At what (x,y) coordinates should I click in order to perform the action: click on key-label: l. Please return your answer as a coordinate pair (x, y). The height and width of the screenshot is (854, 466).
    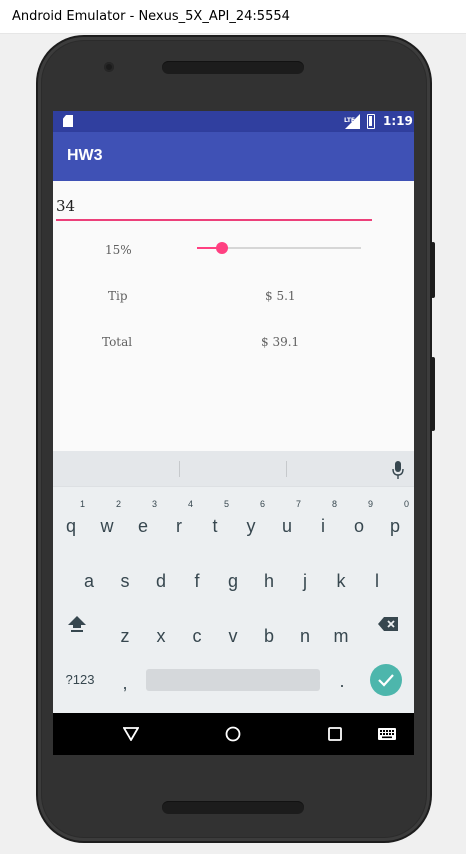
    Looking at the image, I should click on (377, 581).